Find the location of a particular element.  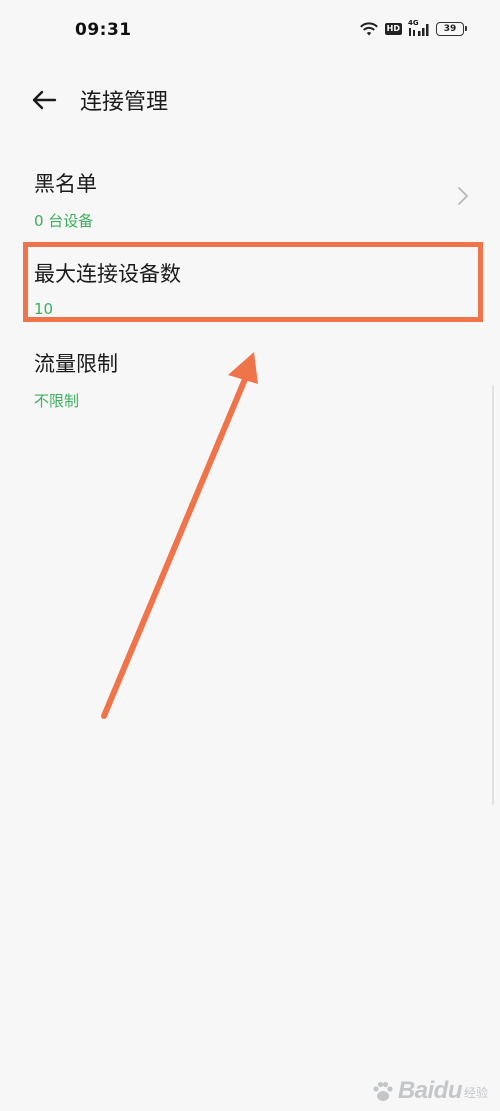

back-arrow-icon is located at coordinates (44, 100).